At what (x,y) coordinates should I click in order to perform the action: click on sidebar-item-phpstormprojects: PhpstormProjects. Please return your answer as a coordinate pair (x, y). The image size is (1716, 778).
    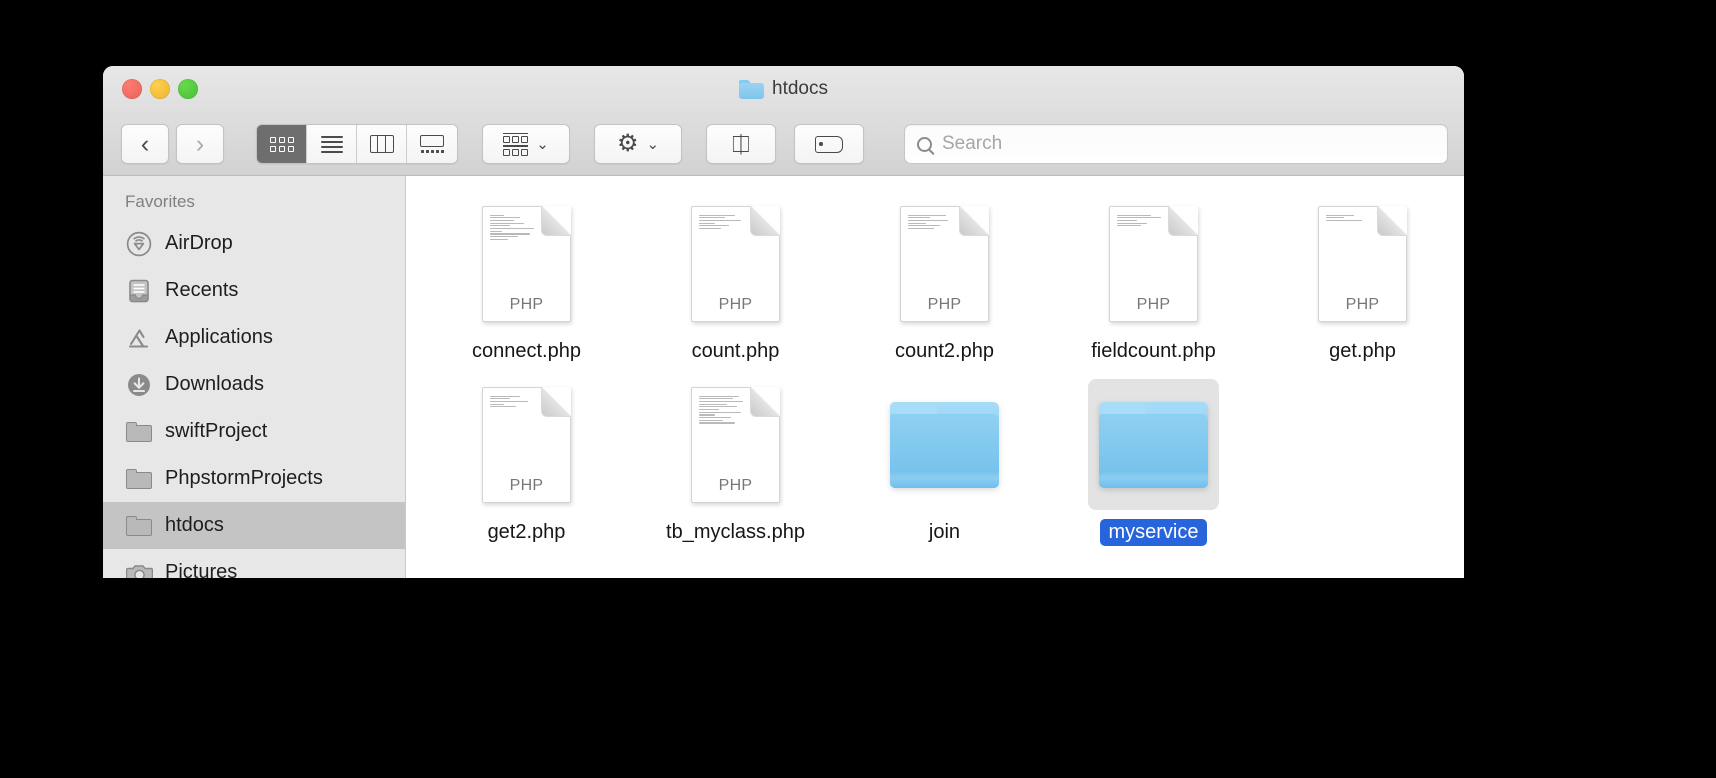
    Looking at the image, I should click on (254, 478).